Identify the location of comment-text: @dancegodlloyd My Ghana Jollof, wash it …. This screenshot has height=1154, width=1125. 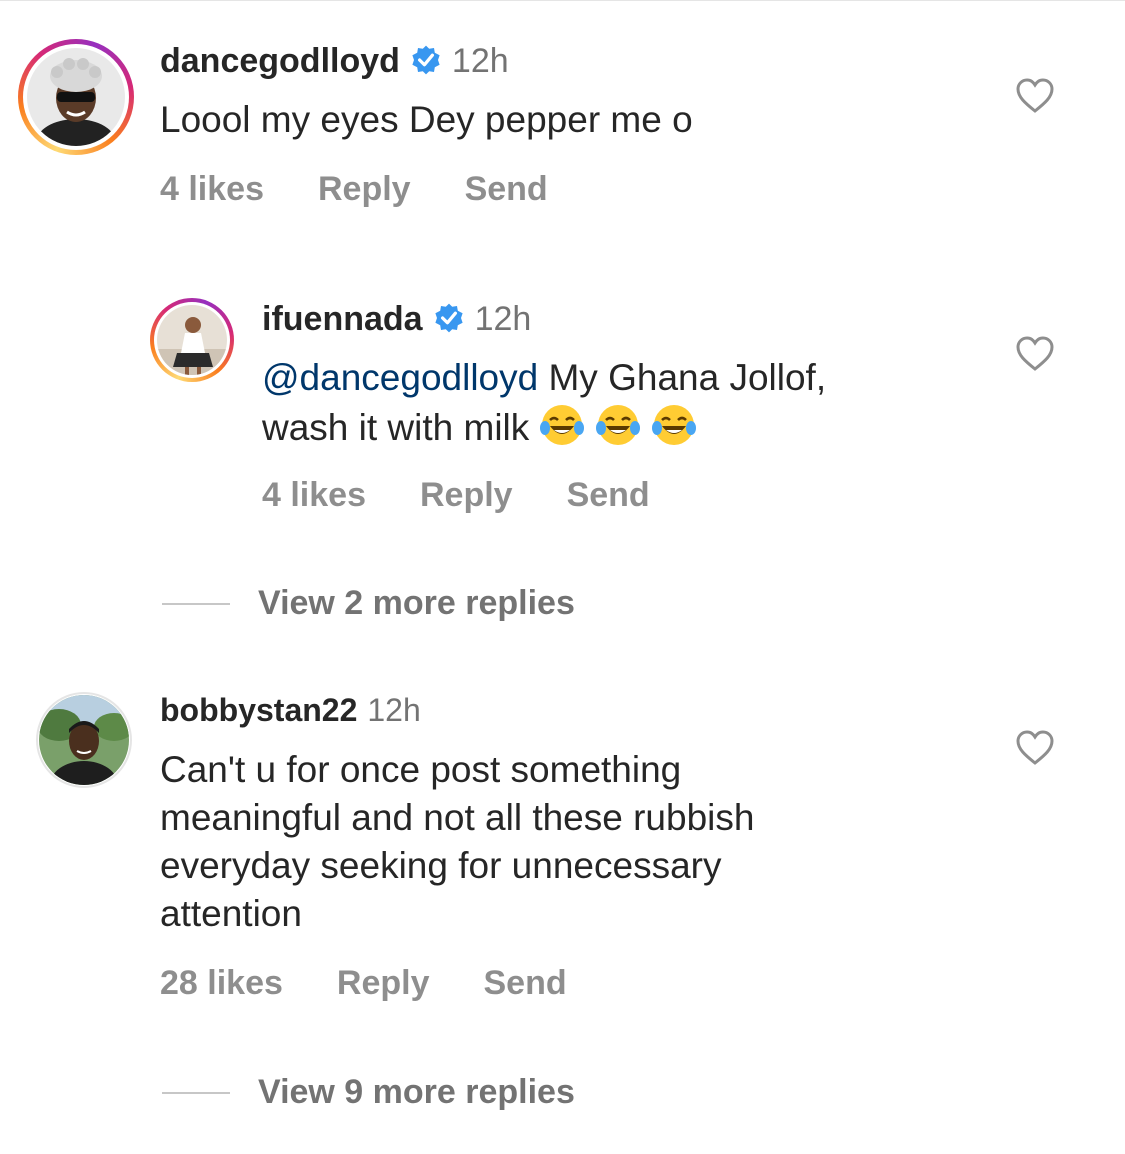
(544, 403).